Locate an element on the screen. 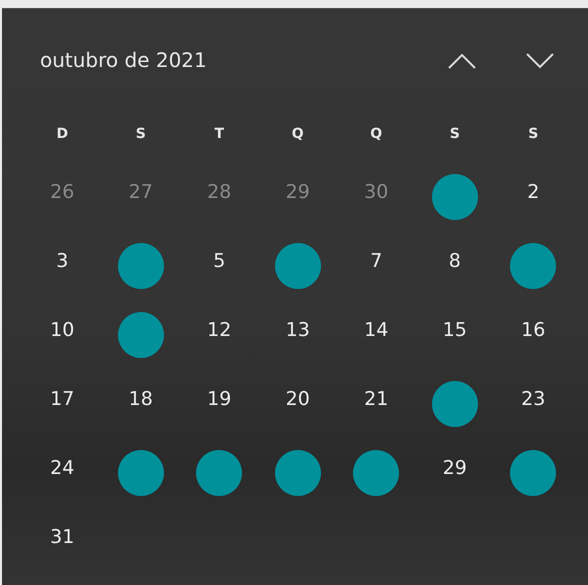 The height and width of the screenshot is (585, 588). weekday-label: D is located at coordinates (62, 134).